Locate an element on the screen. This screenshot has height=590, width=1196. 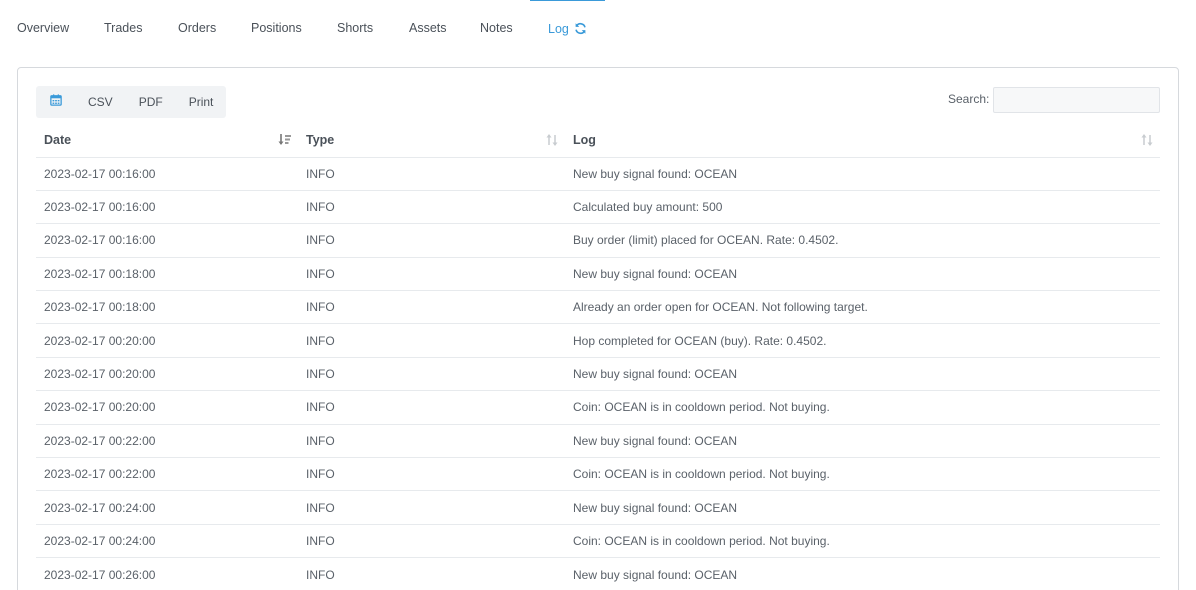
tab-log: Log is located at coordinates (567, 25).